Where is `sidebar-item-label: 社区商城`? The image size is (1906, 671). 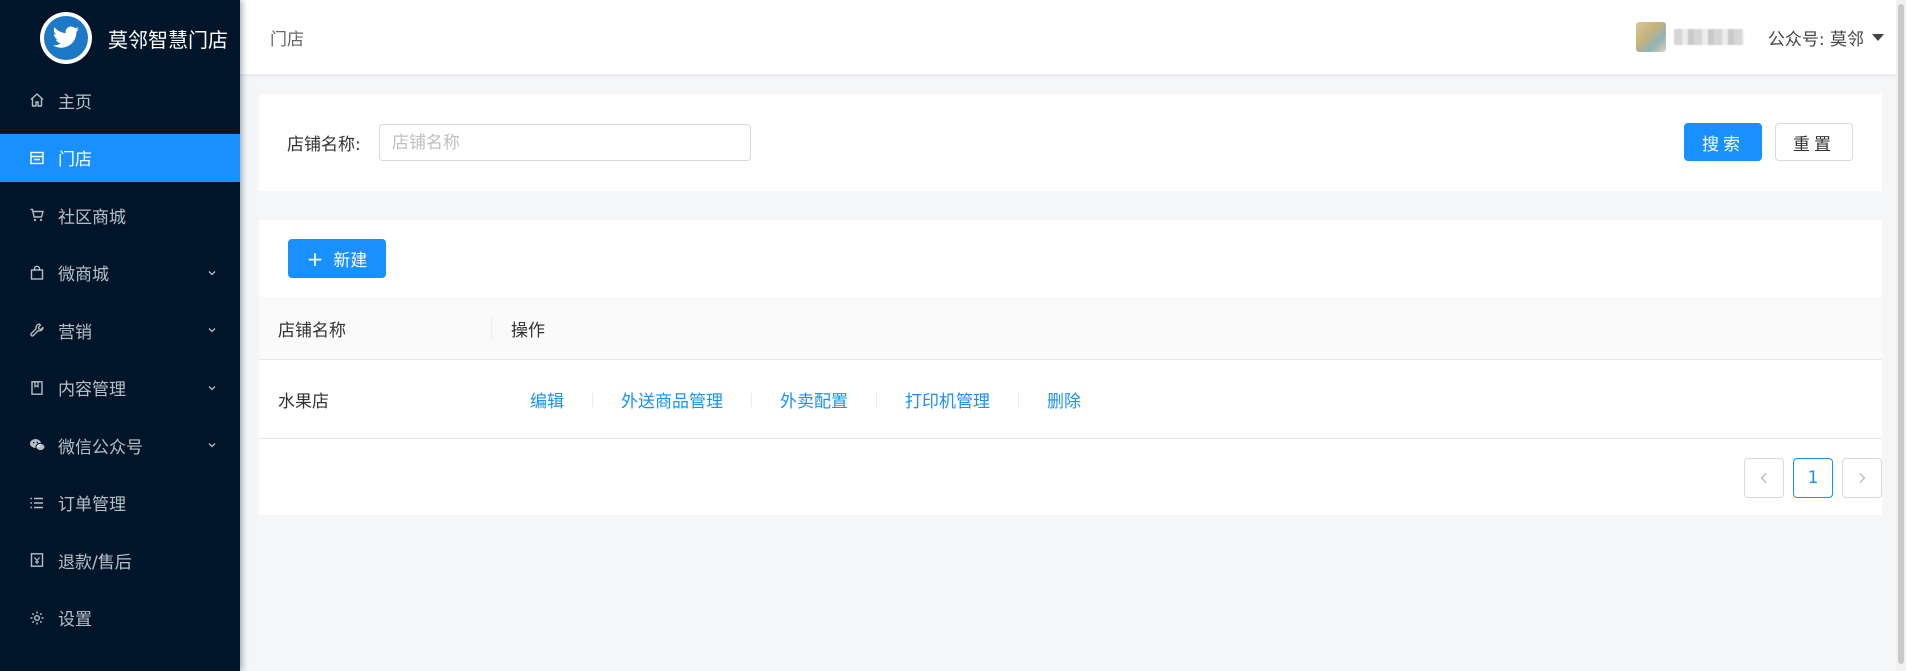 sidebar-item-label: 社区商城 is located at coordinates (92, 217).